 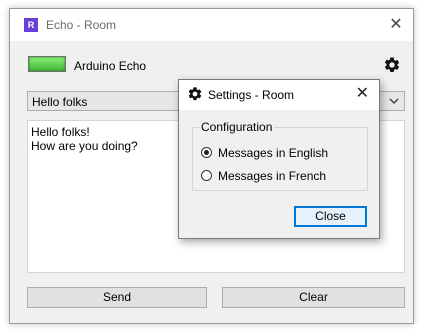 I want to click on window-title: Echo - Room, so click(x=81, y=25).